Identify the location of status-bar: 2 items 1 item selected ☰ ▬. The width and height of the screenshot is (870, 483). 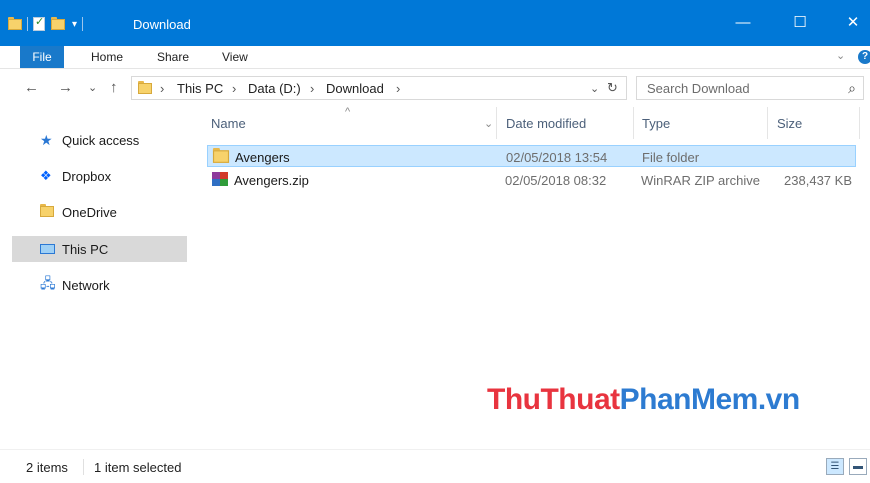
(435, 466).